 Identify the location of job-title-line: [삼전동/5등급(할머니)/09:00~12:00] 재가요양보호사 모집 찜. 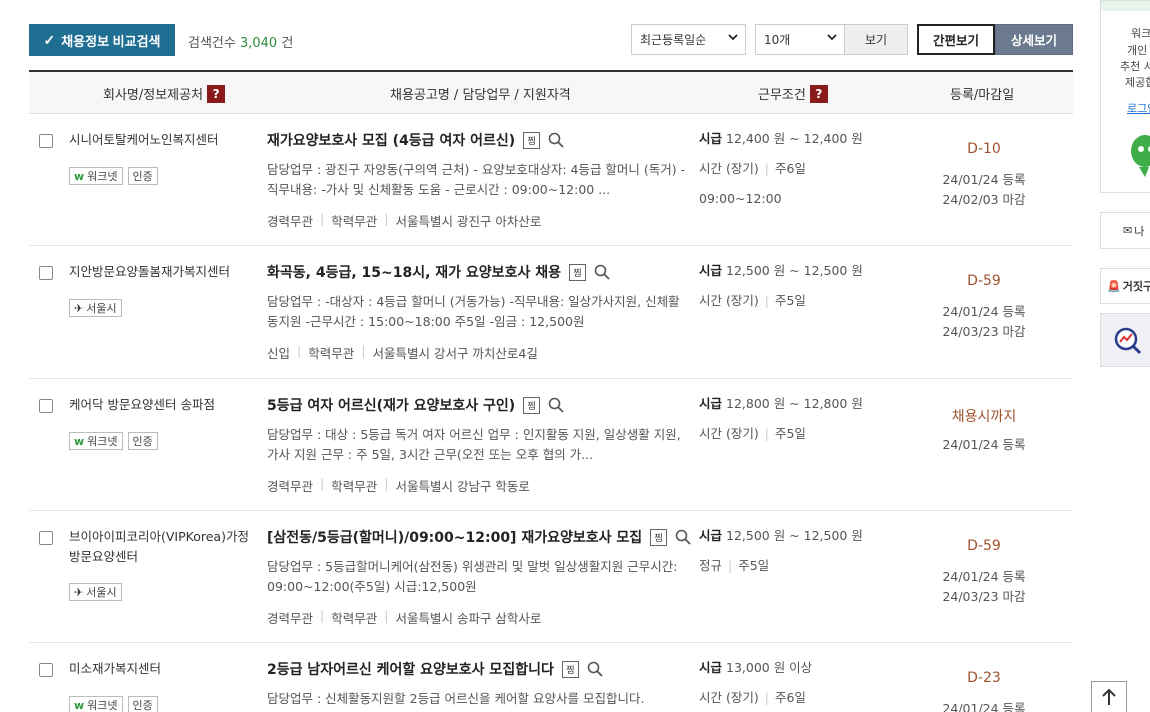
(479, 537).